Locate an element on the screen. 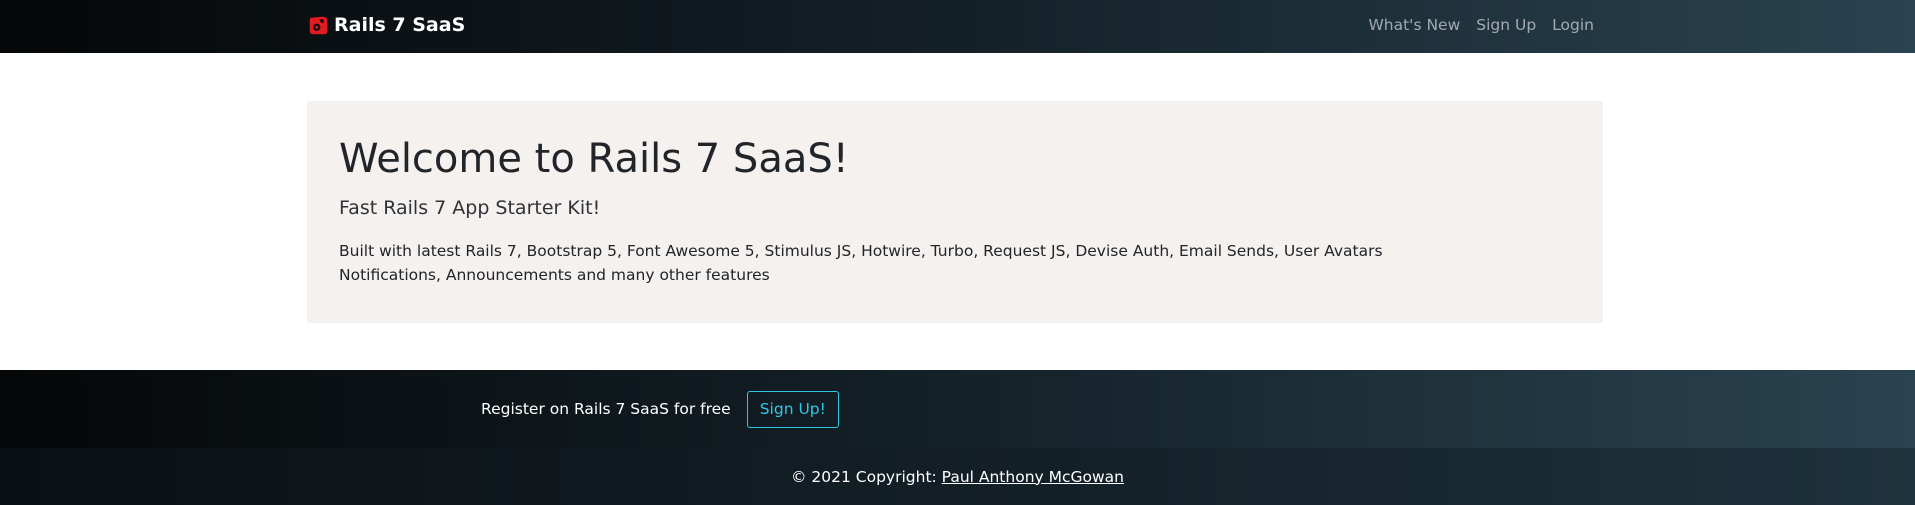 The image size is (1915, 505). footer-copyright-bar: © 2021 Copyright: Paul Anthony McGowan is located at coordinates (957, 476).